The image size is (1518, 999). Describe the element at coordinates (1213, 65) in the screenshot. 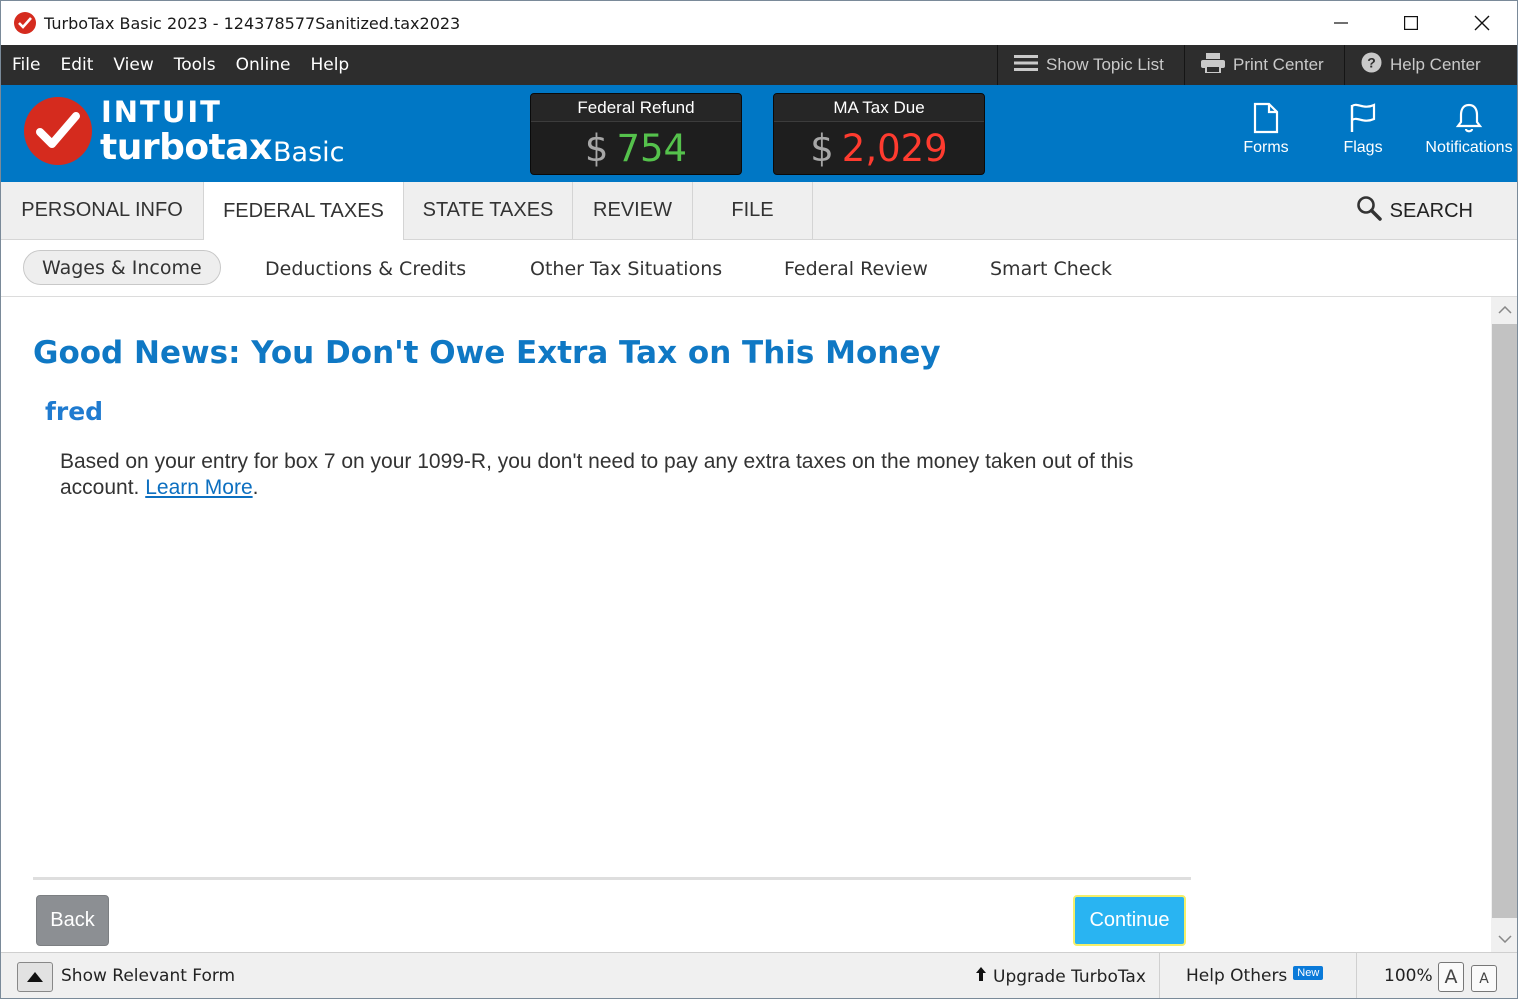

I see `printer-icon` at that location.